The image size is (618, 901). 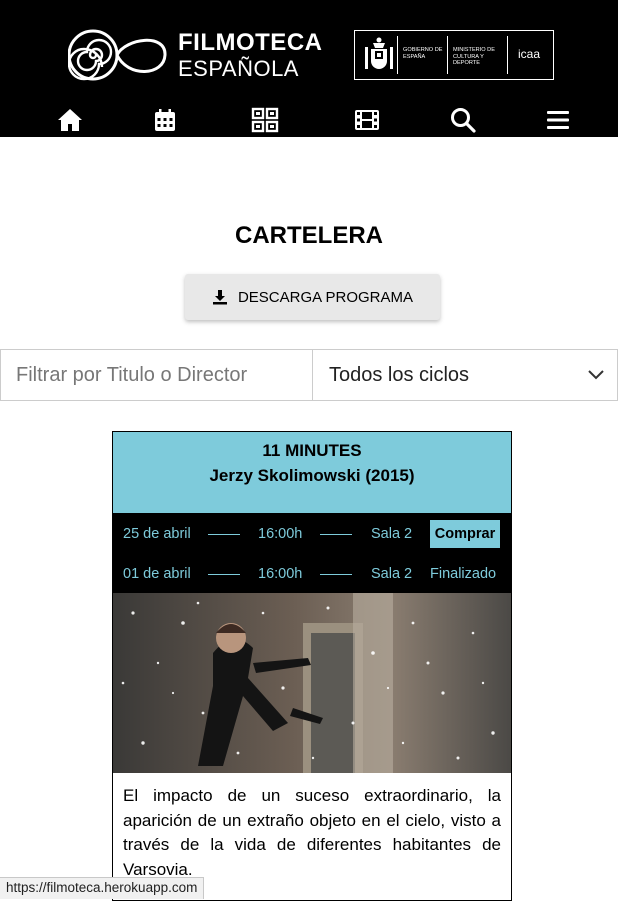 I want to click on search-icon, so click(x=463, y=120).